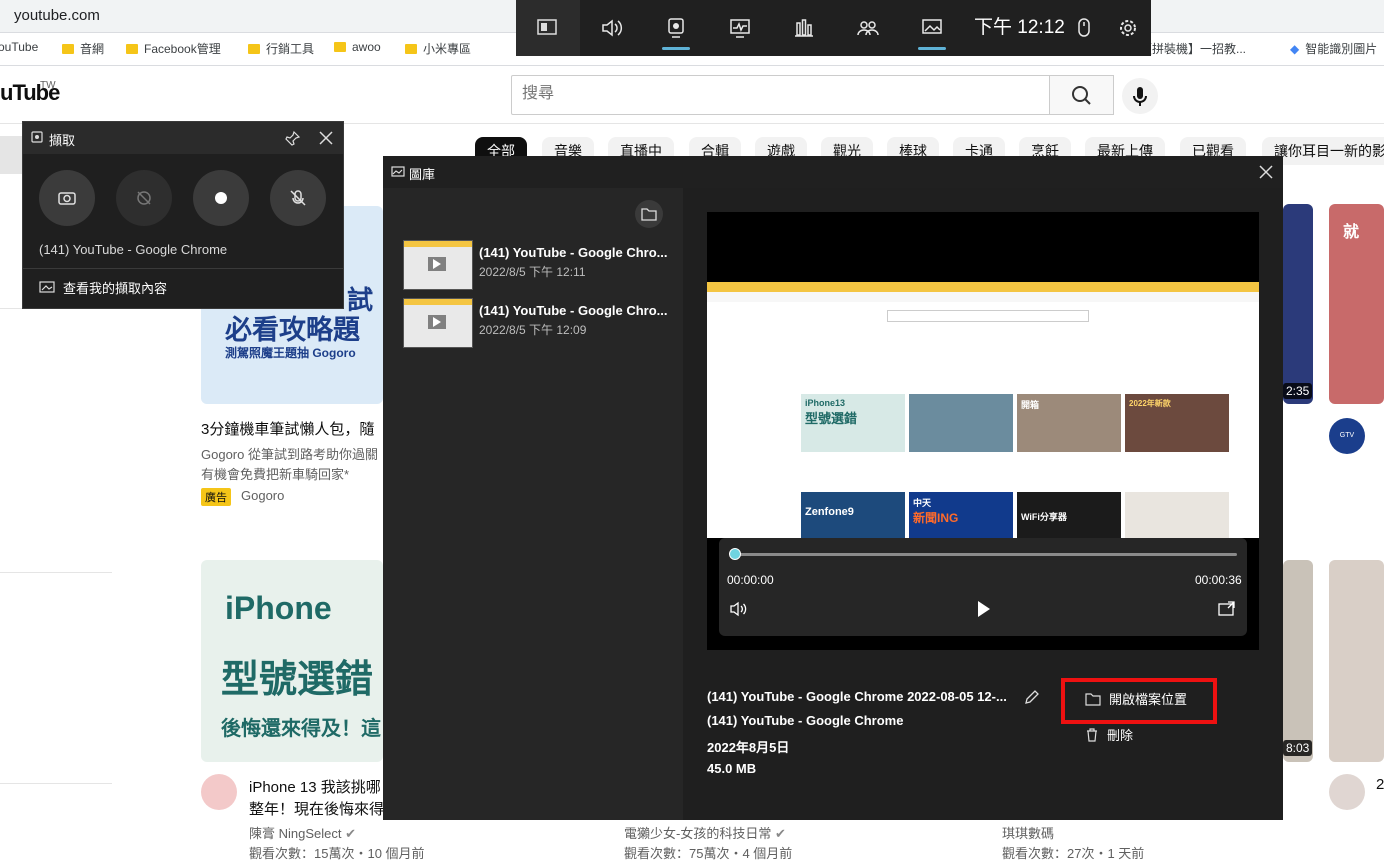 The height and width of the screenshot is (862, 1384). What do you see at coordinates (805, 720) in the screenshot?
I see `capture-app: (141) YouTube - Google Chrome` at bounding box center [805, 720].